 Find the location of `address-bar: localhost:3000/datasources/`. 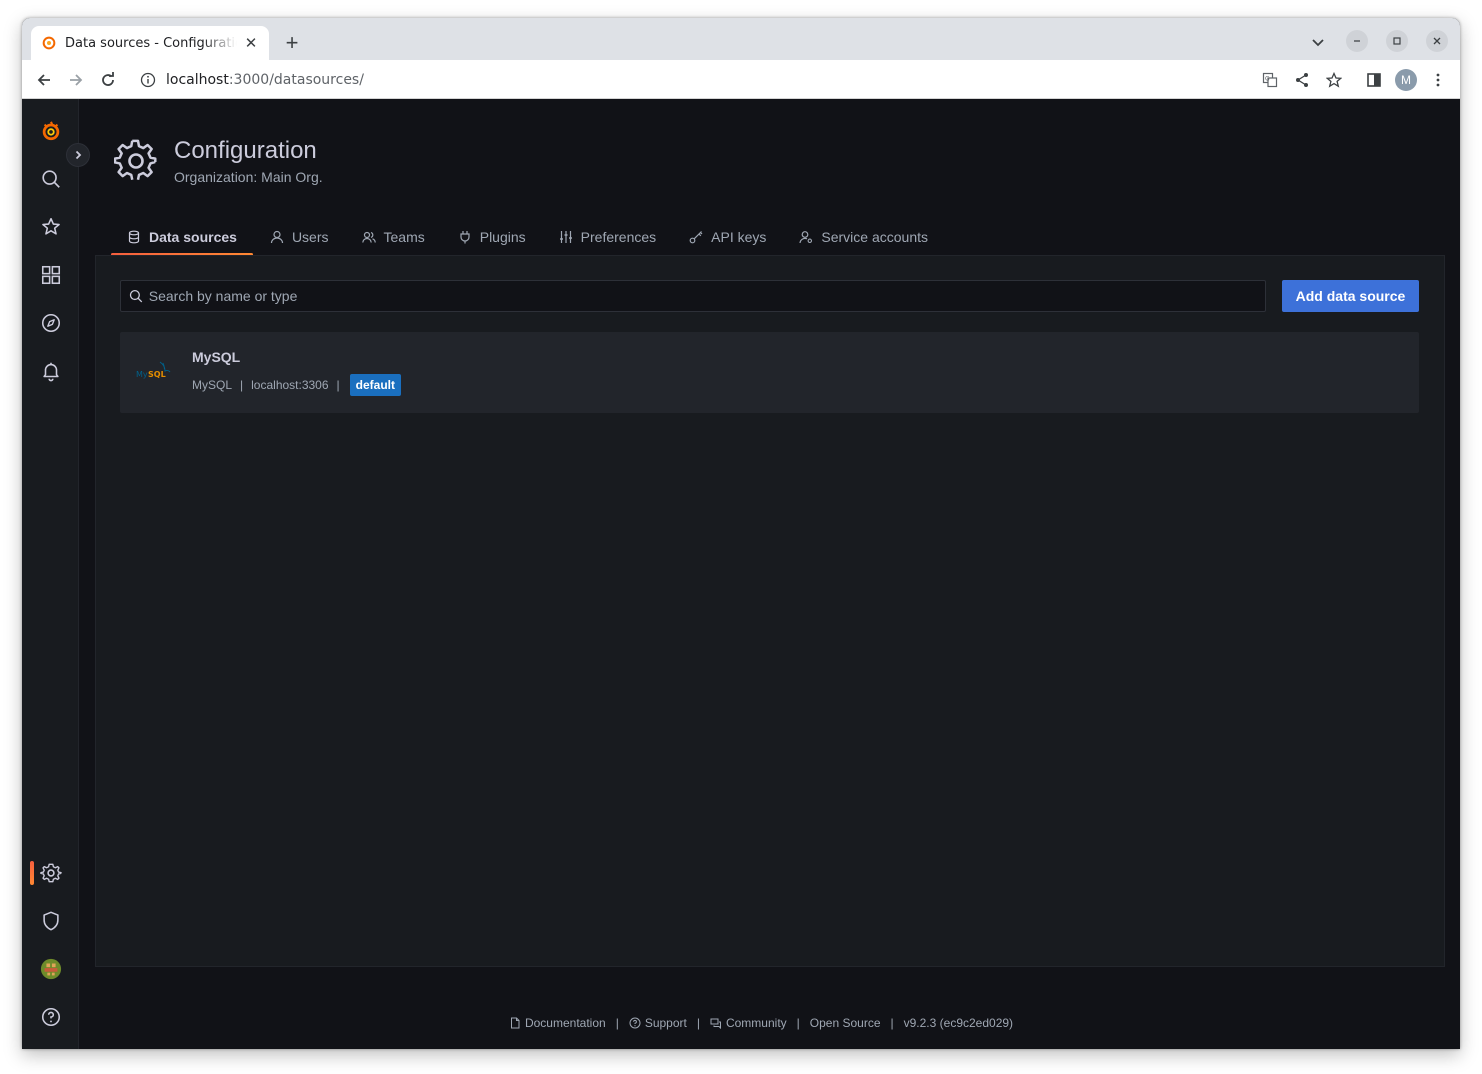

address-bar: localhost:3000/datasources/ is located at coordinates (705, 79).